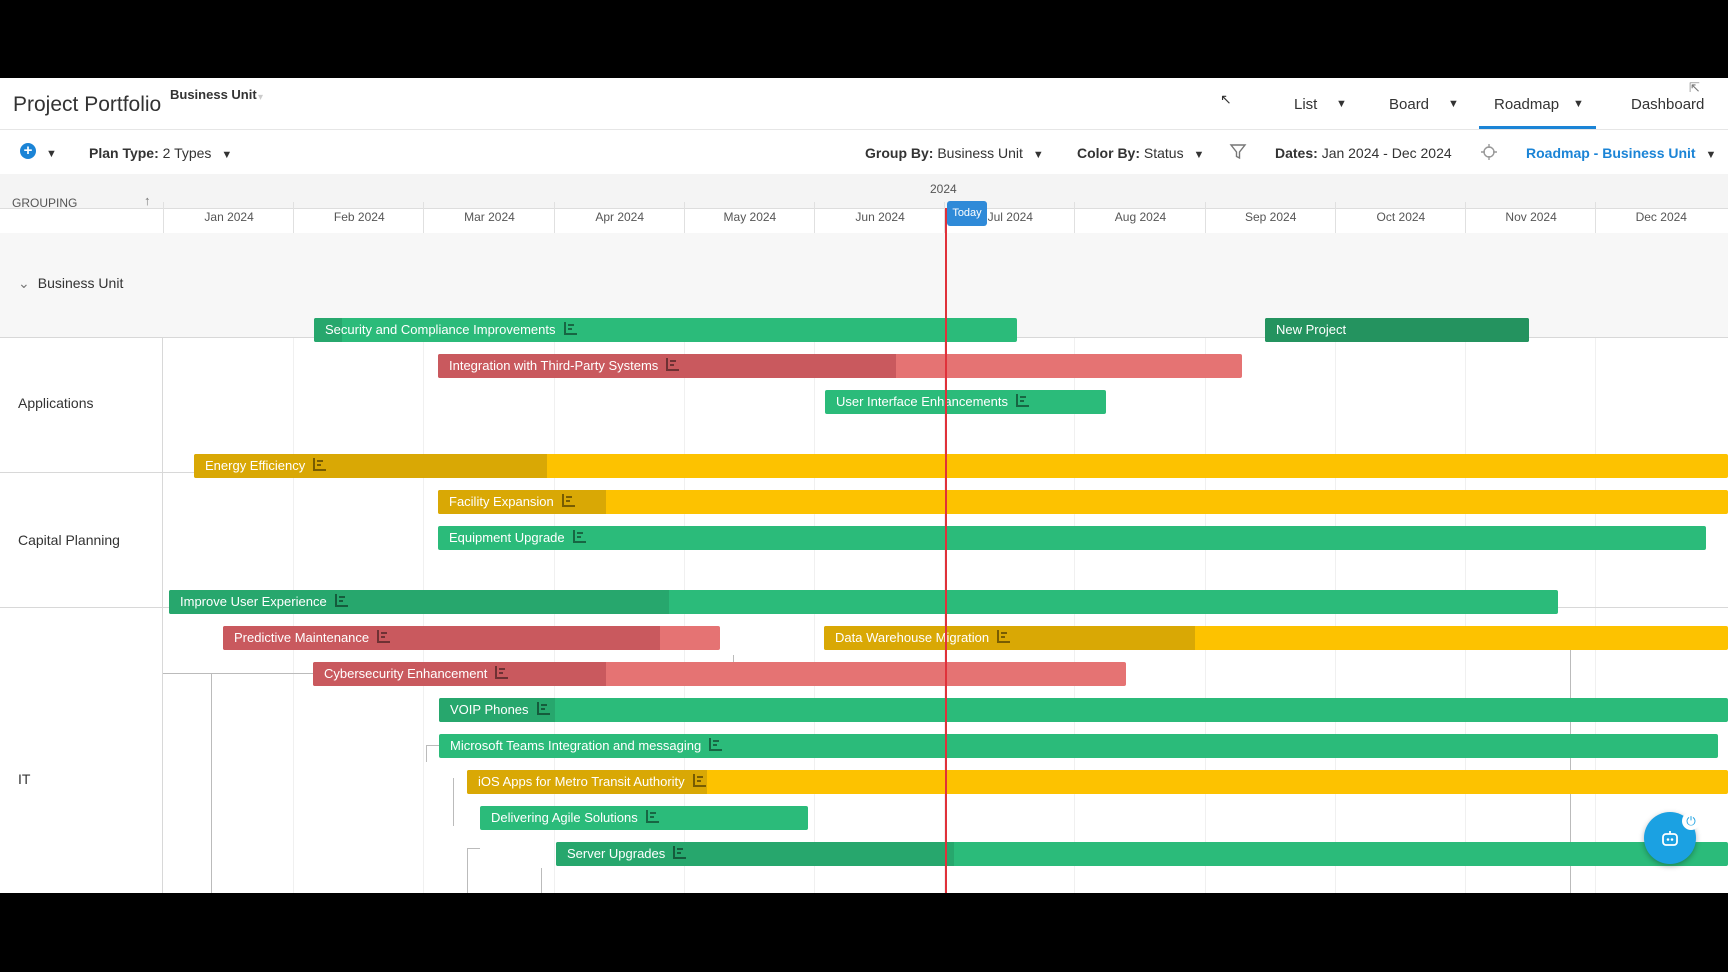 This screenshot has width=1728, height=972. What do you see at coordinates (554, 365) in the screenshot?
I see `project-name: Integration with Third-Party Systems` at bounding box center [554, 365].